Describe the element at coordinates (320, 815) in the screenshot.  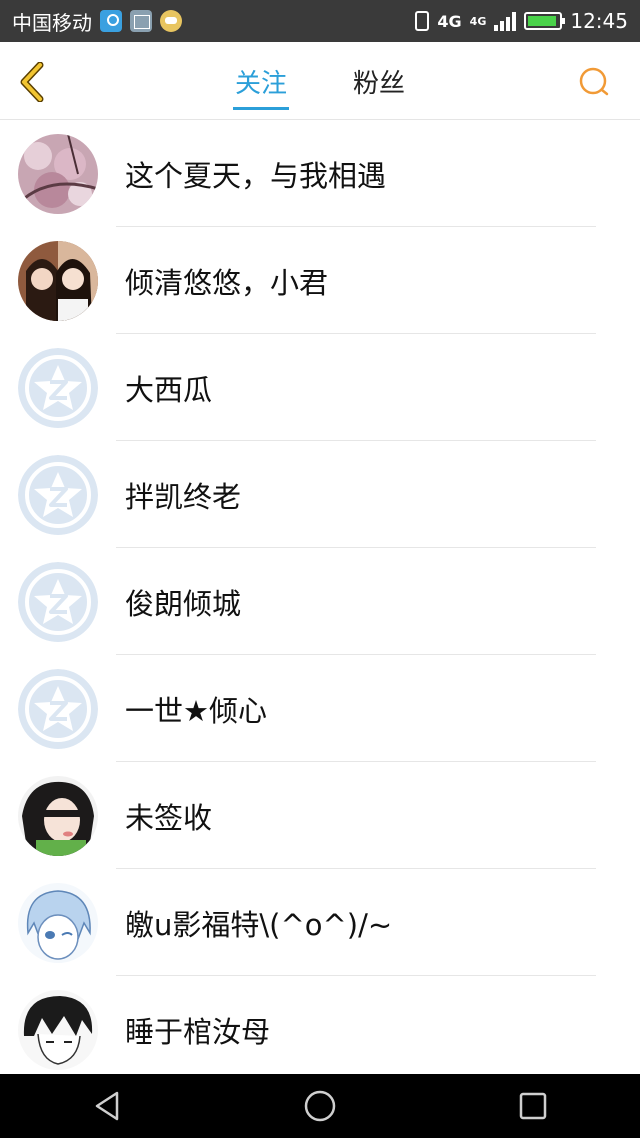
I see `list-item: 未签收` at that location.